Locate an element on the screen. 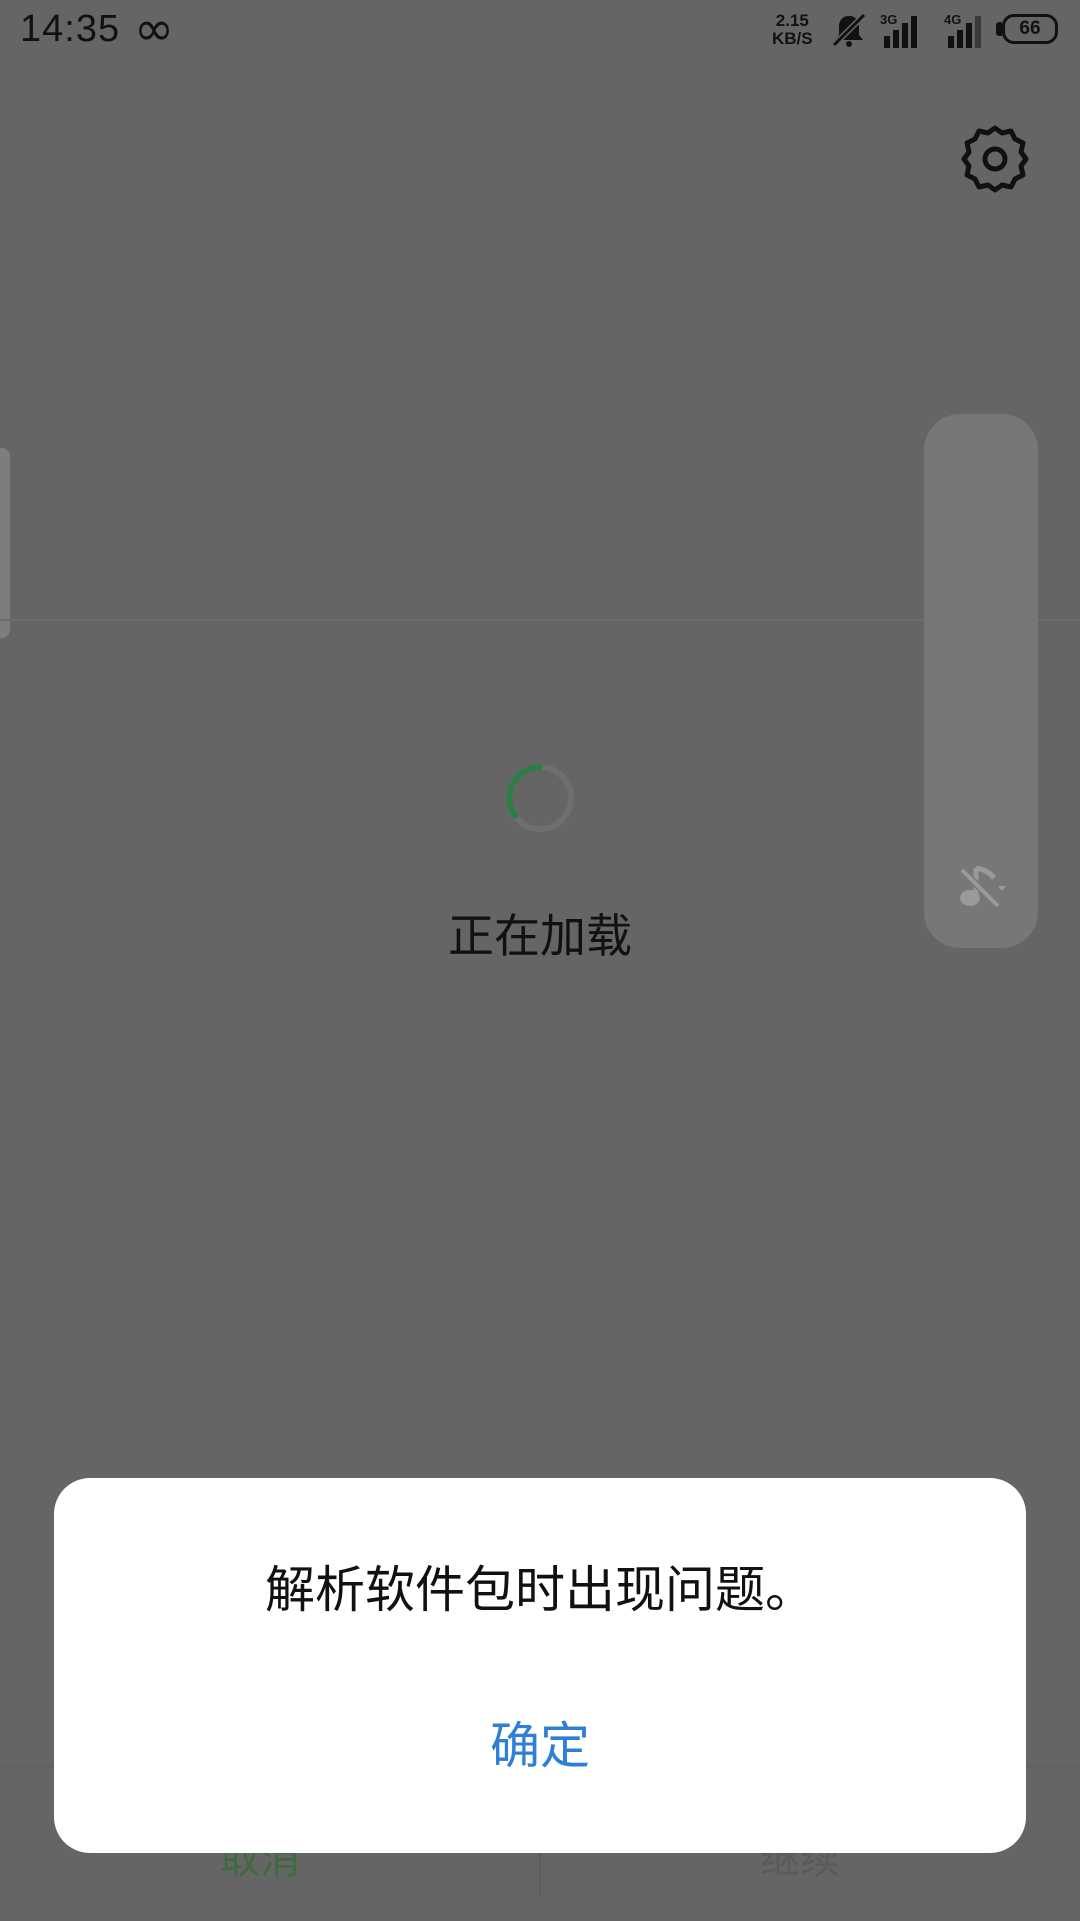 The height and width of the screenshot is (1921, 1080). network-speed-value: 2.15 is located at coordinates (792, 20).